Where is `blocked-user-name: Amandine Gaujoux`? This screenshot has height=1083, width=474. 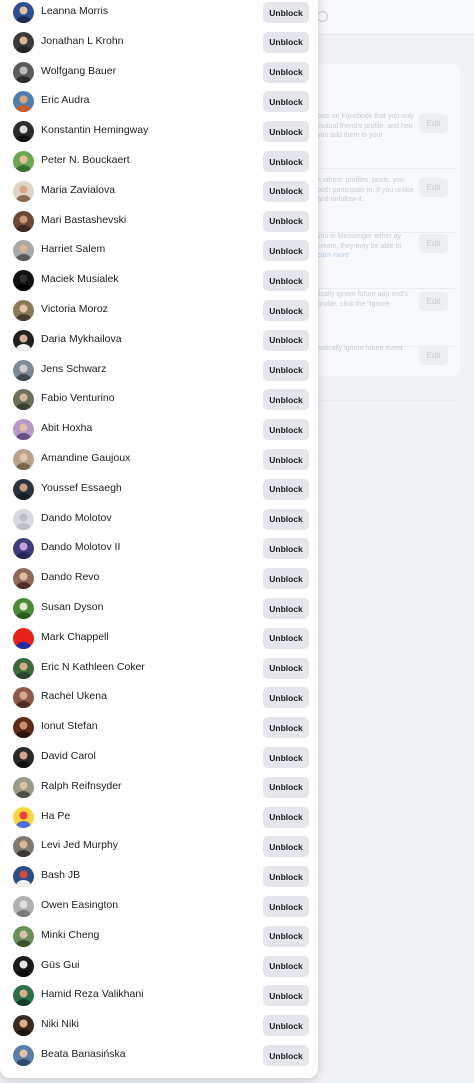
blocked-user-name: Amandine Gaujoux is located at coordinates (85, 458).